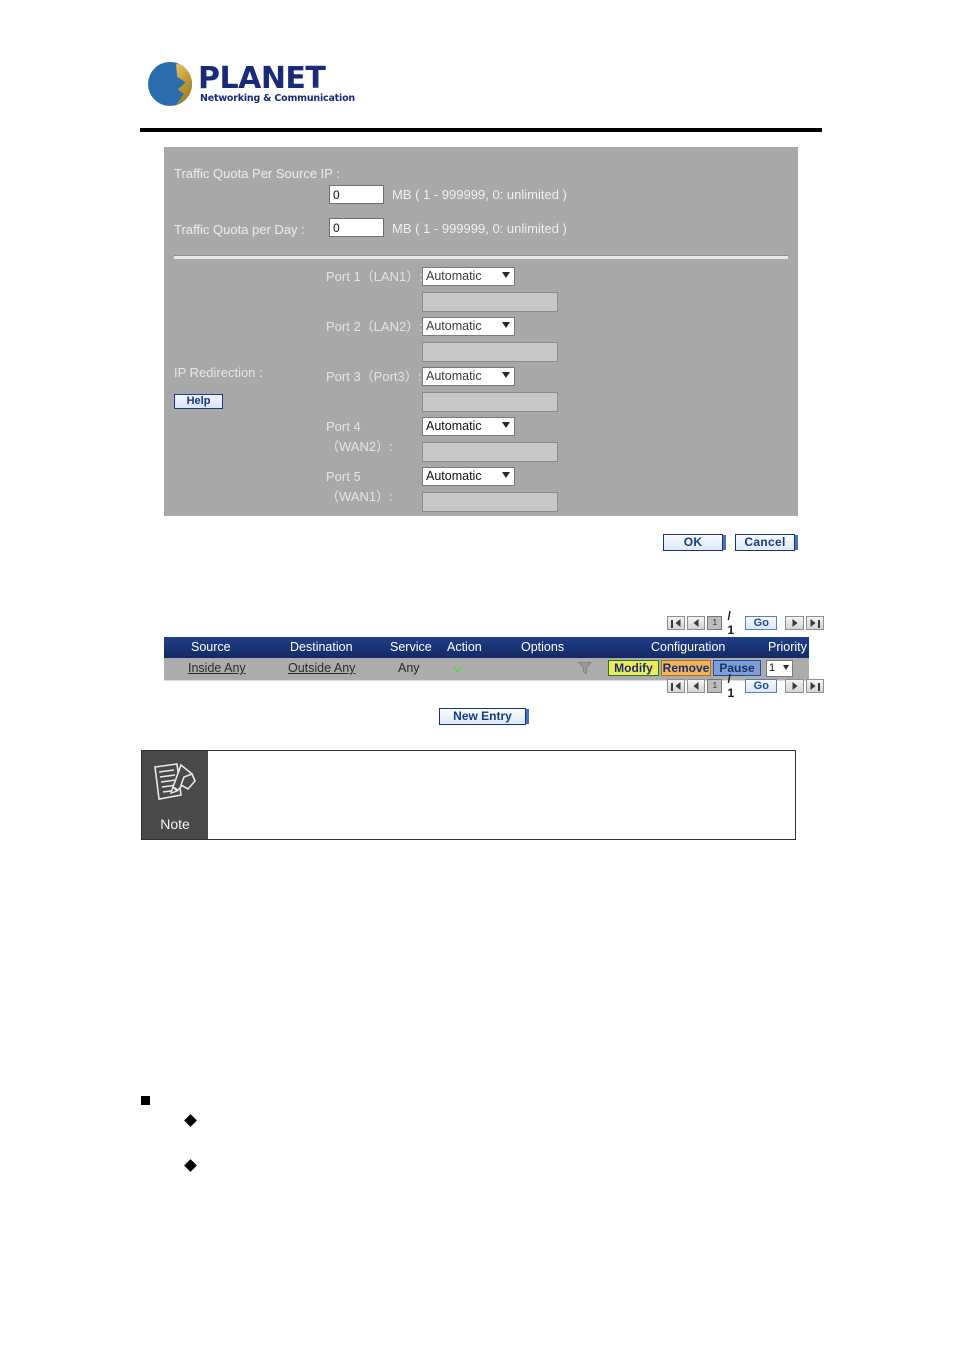 Image resolution: width=954 pixels, height=1350 pixels. Describe the element at coordinates (454, 426) in the screenshot. I see `port-4-mode-value: Automatic` at that location.